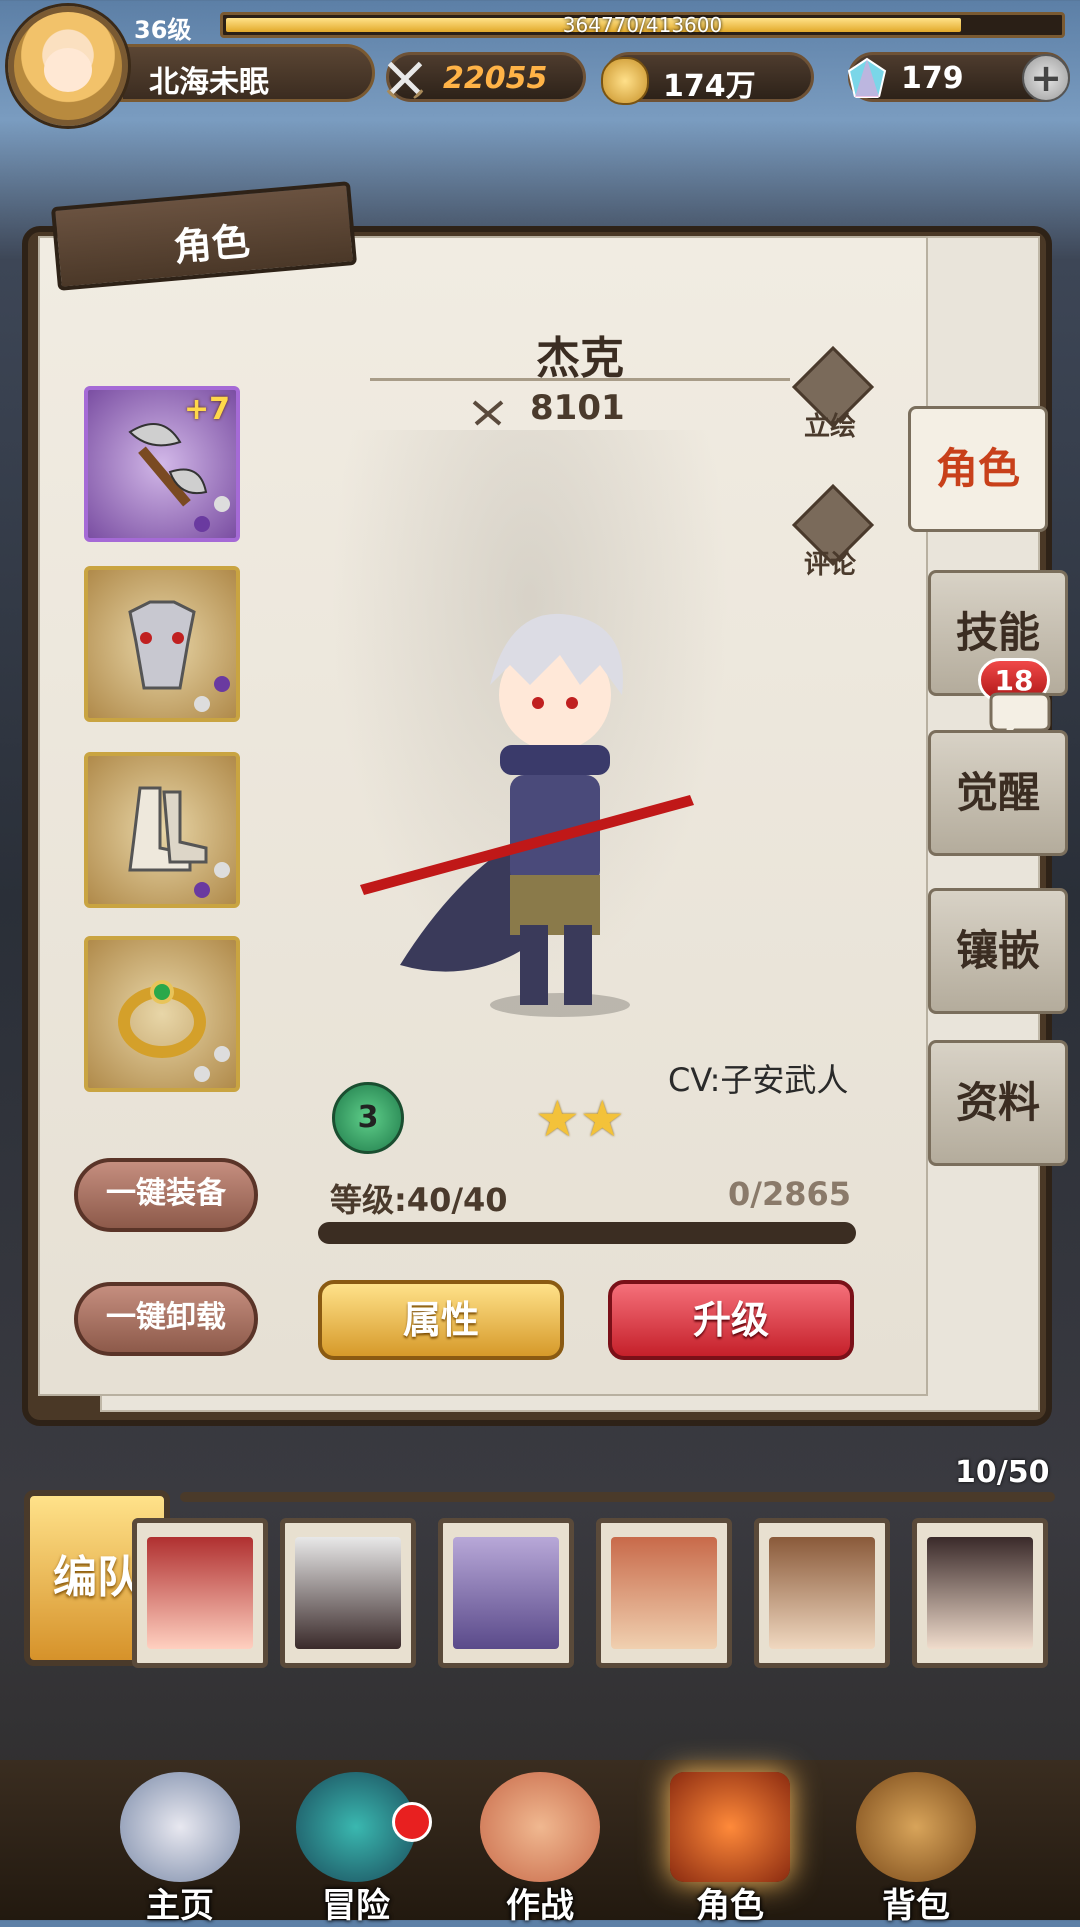 The height and width of the screenshot is (1927, 1080). Describe the element at coordinates (577, 408) in the screenshot. I see `character-power: 8101` at that location.